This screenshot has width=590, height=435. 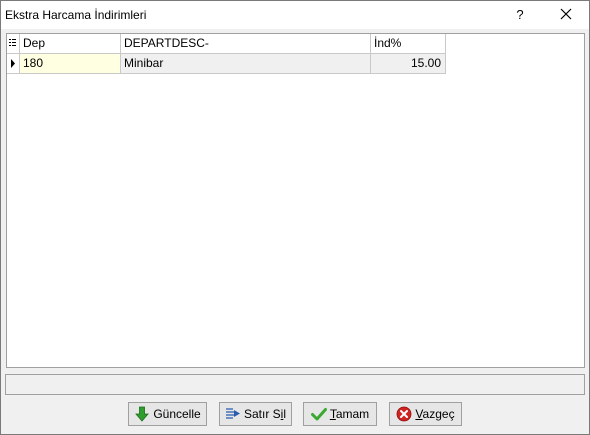 I want to click on delete-row-label-part: Satır S, so click(x=262, y=414).